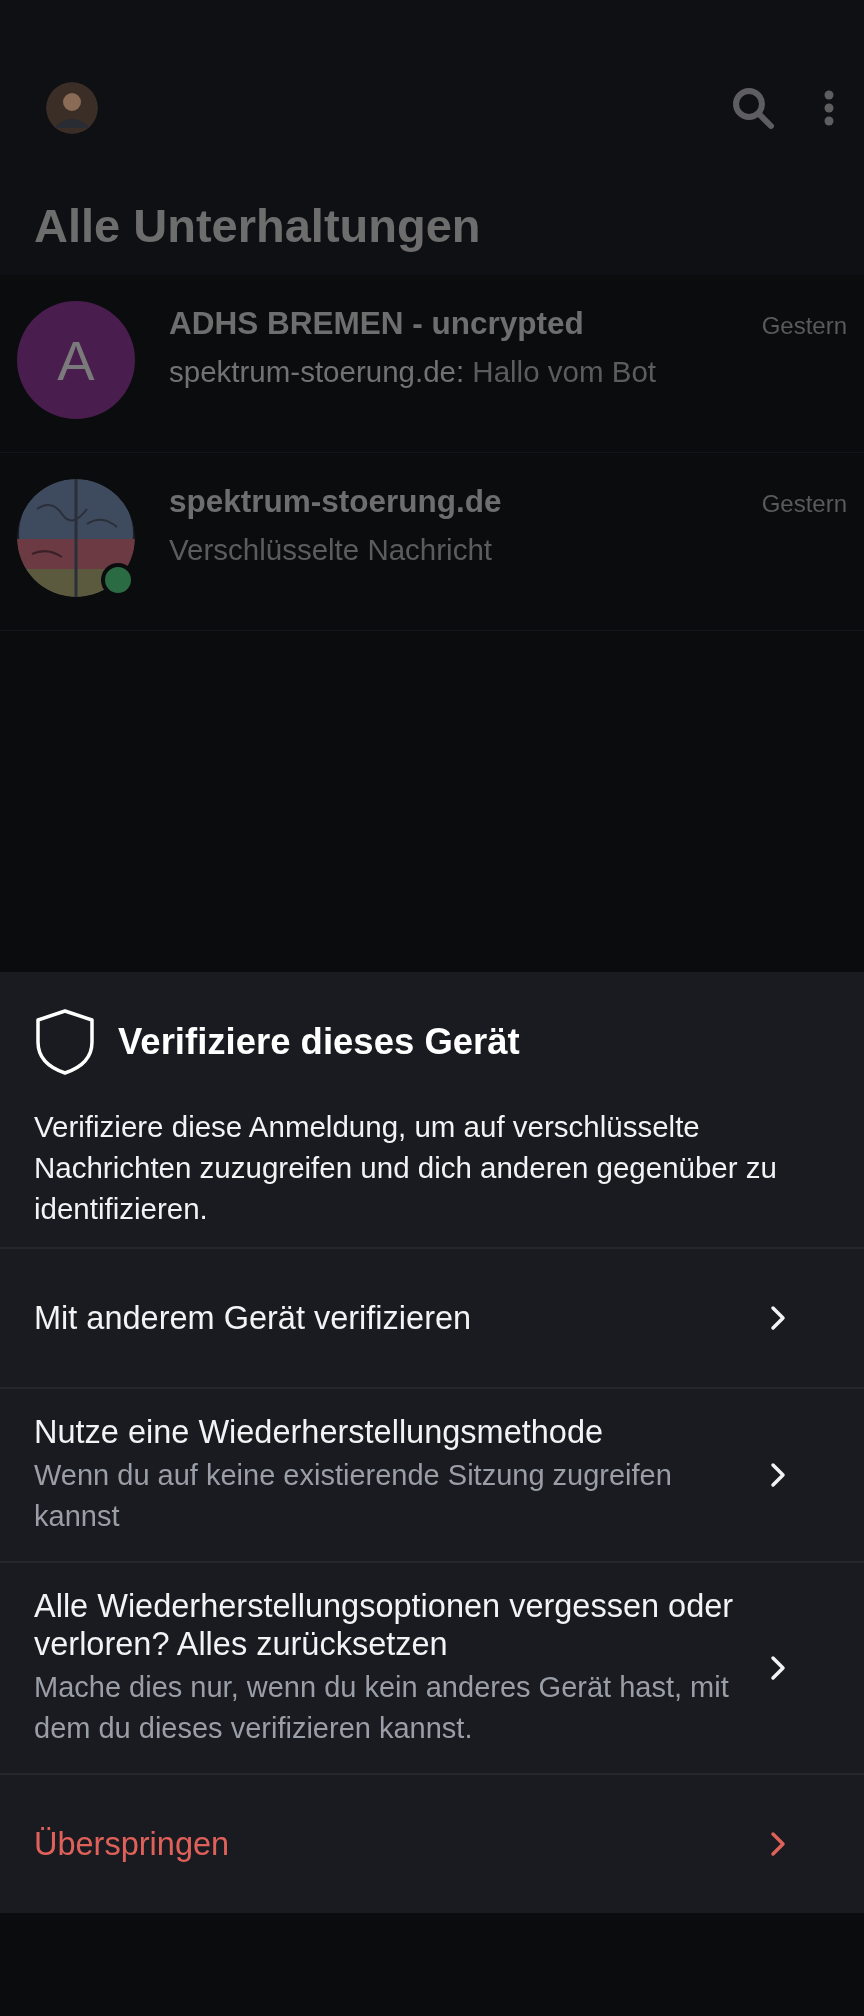  What do you see at coordinates (432, 1668) in the screenshot?
I see `option-item: Alle Wiederherstellungsoptionen vergessen oder verloren? Alles zurücksetzen Mache dies nur, wenn du kein anderes Gerät hast, mit dem du dieses verifizieren kannst.` at bounding box center [432, 1668].